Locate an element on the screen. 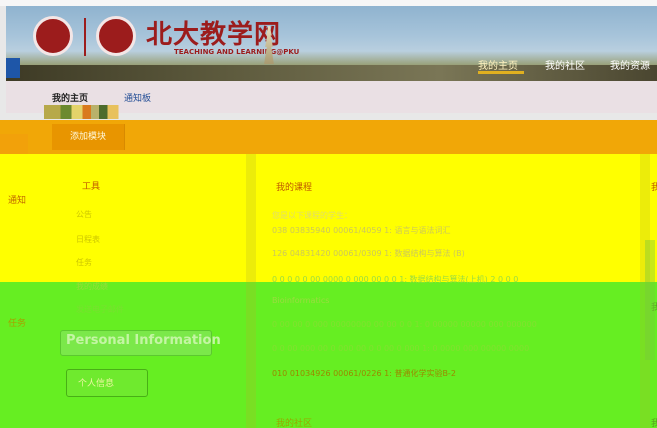 This screenshot has width=657, height=428. scrollbar is located at coordinates (650, 300).